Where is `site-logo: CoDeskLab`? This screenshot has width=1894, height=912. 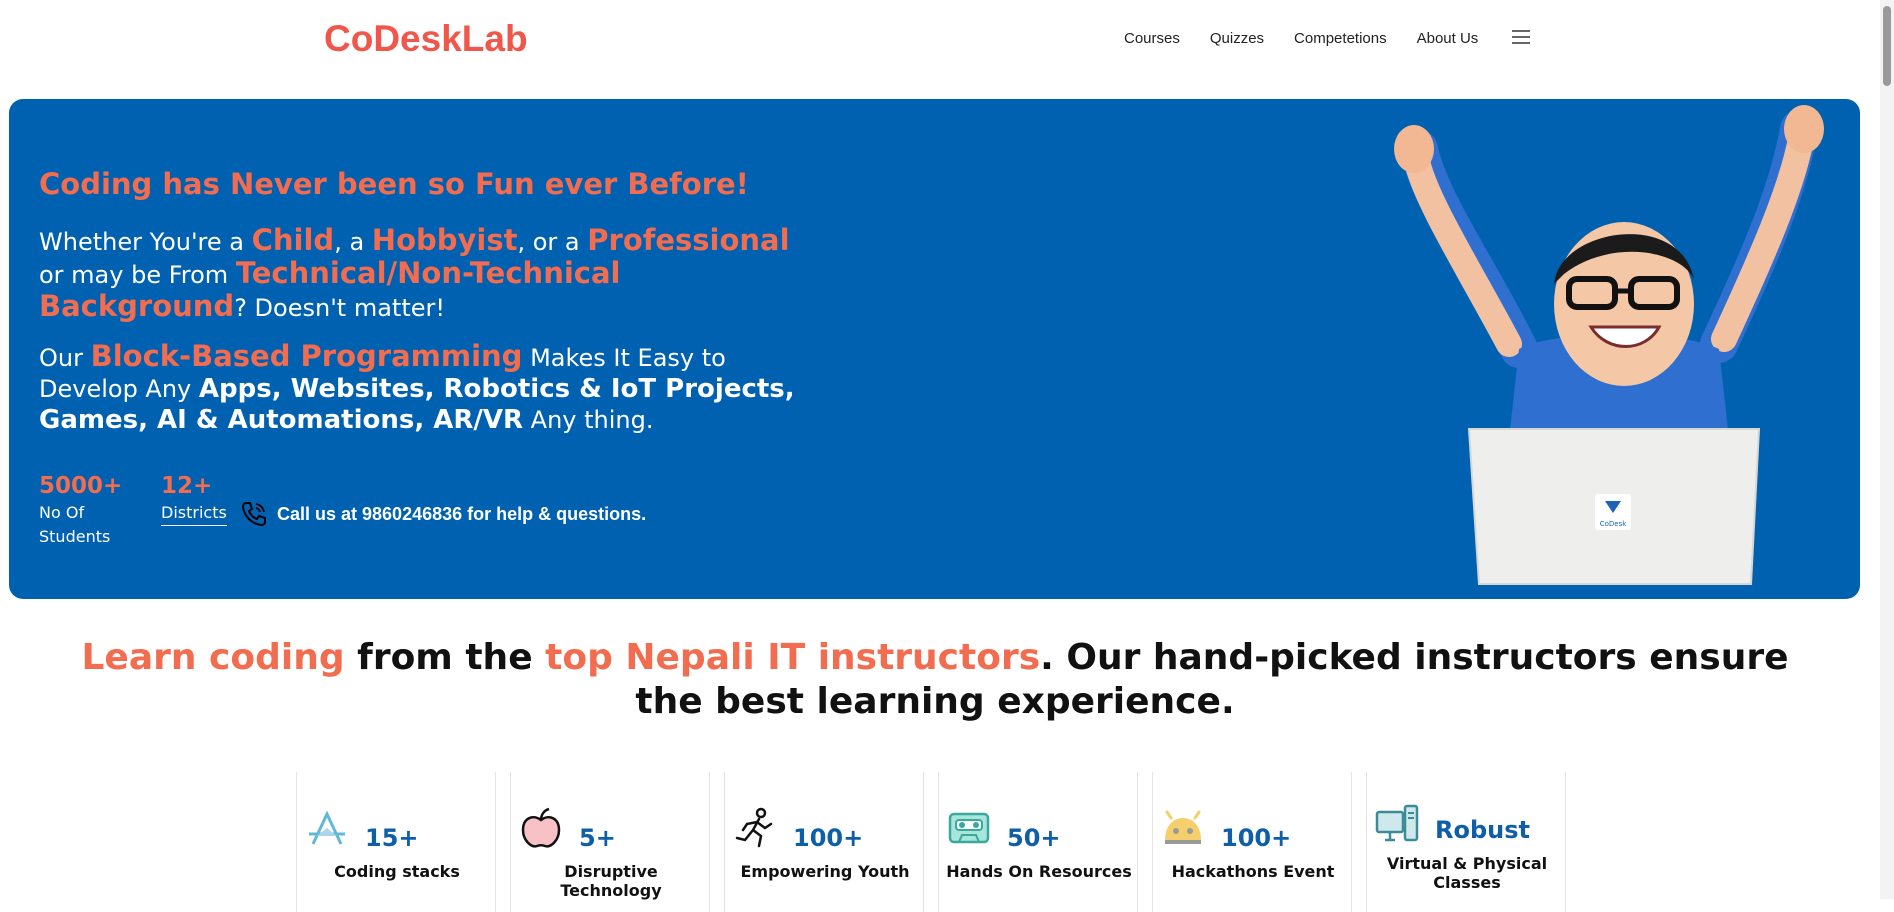
site-logo: CoDeskLab is located at coordinates (426, 39).